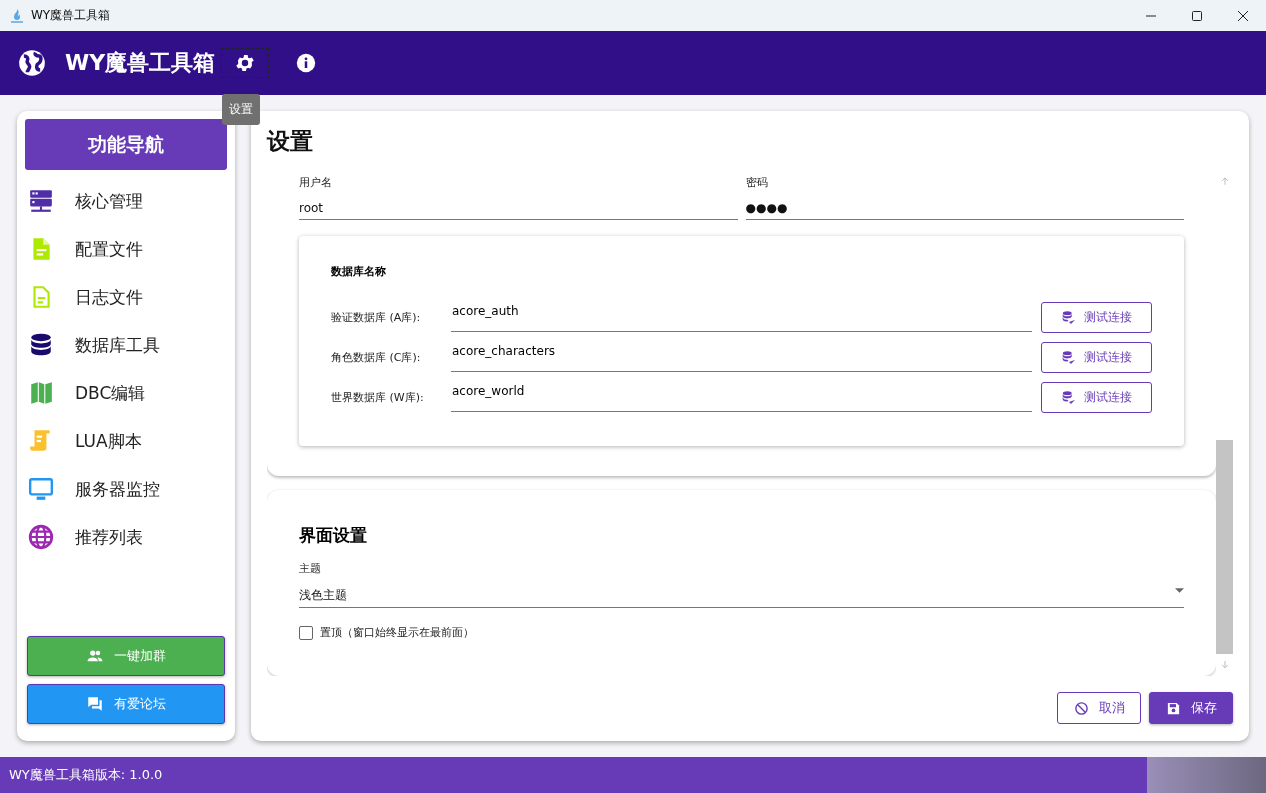  I want to click on close-icon, so click(1243, 15).